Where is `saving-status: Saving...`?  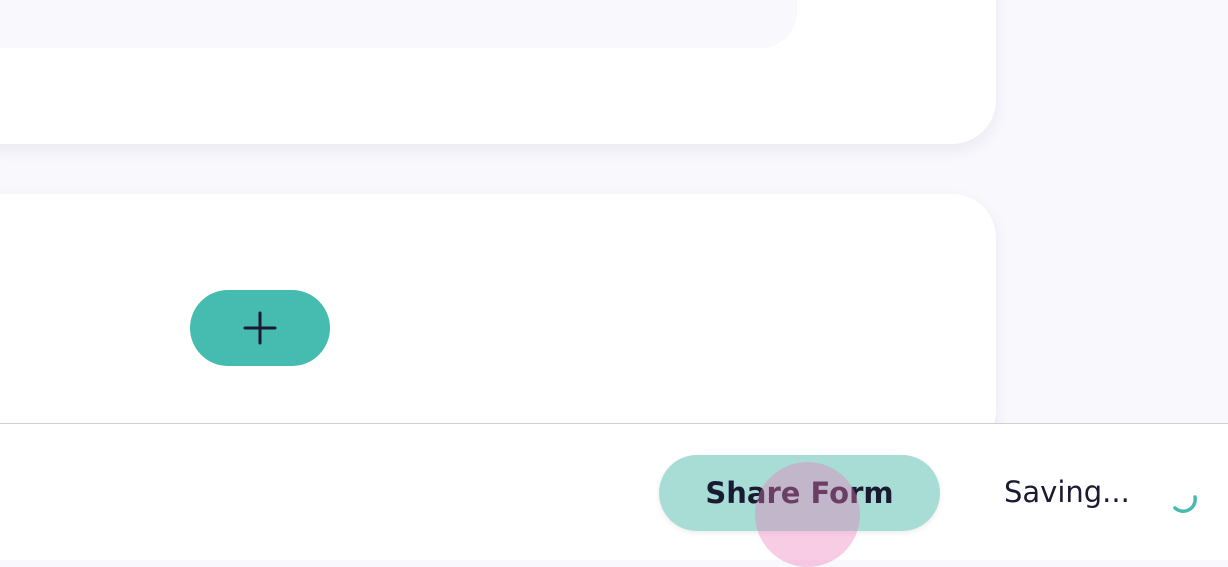 saving-status: Saving... is located at coordinates (1067, 492).